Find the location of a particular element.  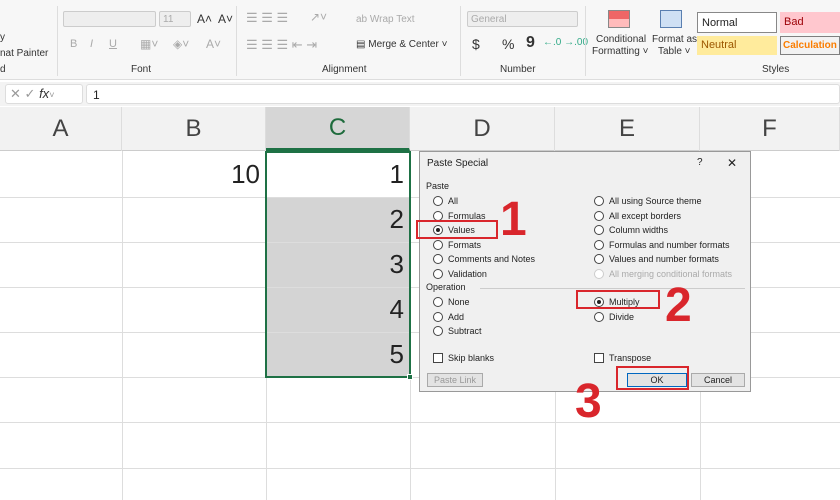

fill-handle is located at coordinates (410, 377).